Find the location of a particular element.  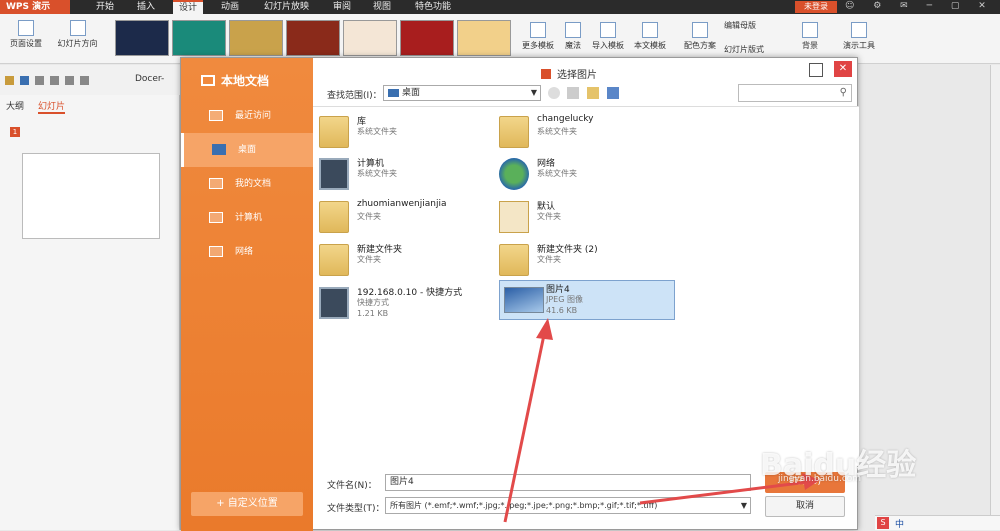

file-item: 新建文件夹 (2) 文件夹 is located at coordinates (583, 261).